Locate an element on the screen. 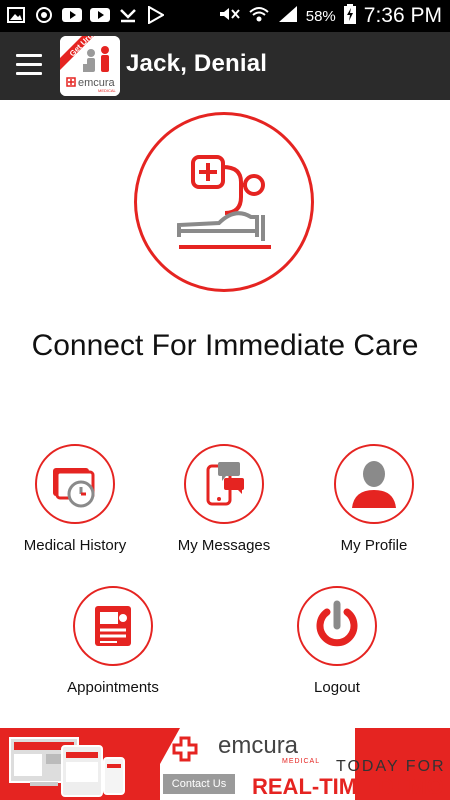 Image resolution: width=450 pixels, height=800 pixels. banner-brand-sub: MEDICAL is located at coordinates (301, 761).